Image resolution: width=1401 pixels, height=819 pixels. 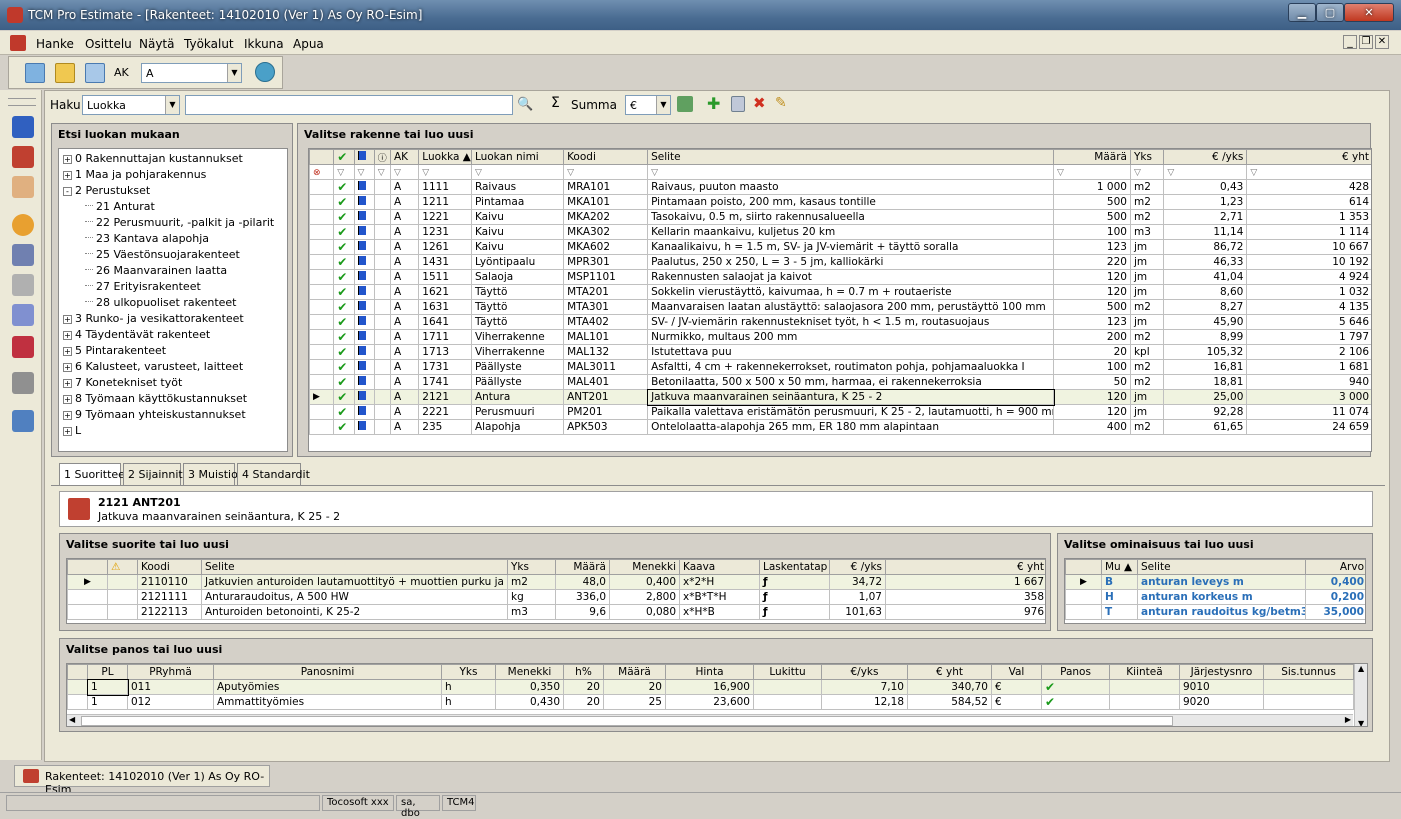 What do you see at coordinates (1215, 612) in the screenshot?
I see `table-row: Tanturan raudoitus kg/betm3 35,000` at bounding box center [1215, 612].